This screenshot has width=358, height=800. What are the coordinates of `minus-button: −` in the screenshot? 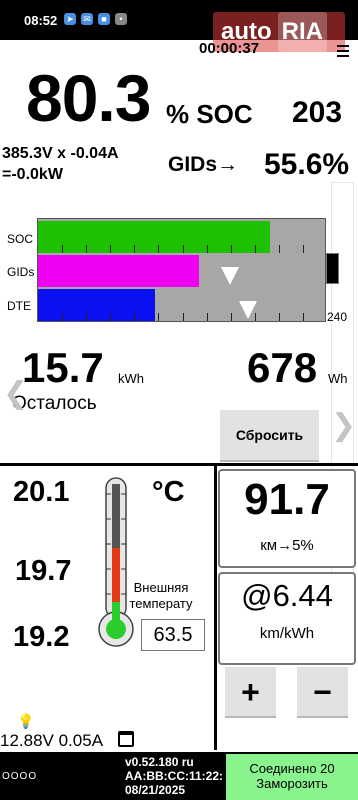 It's located at (322, 692).